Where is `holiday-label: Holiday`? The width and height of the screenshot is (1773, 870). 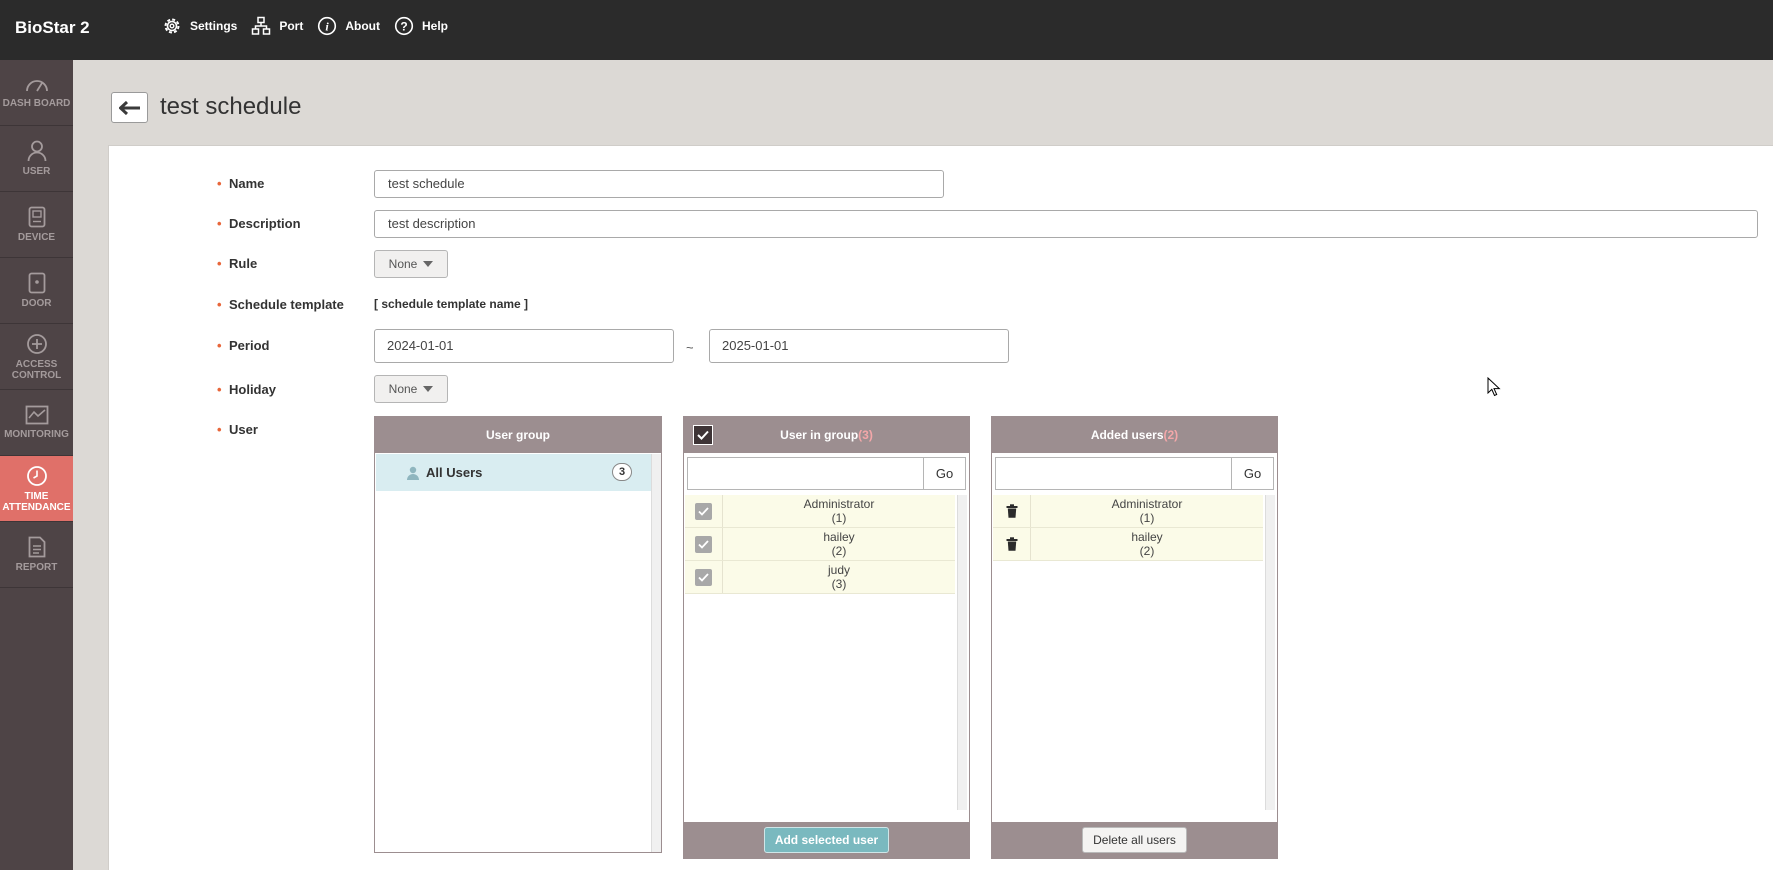 holiday-label: Holiday is located at coordinates (246, 389).